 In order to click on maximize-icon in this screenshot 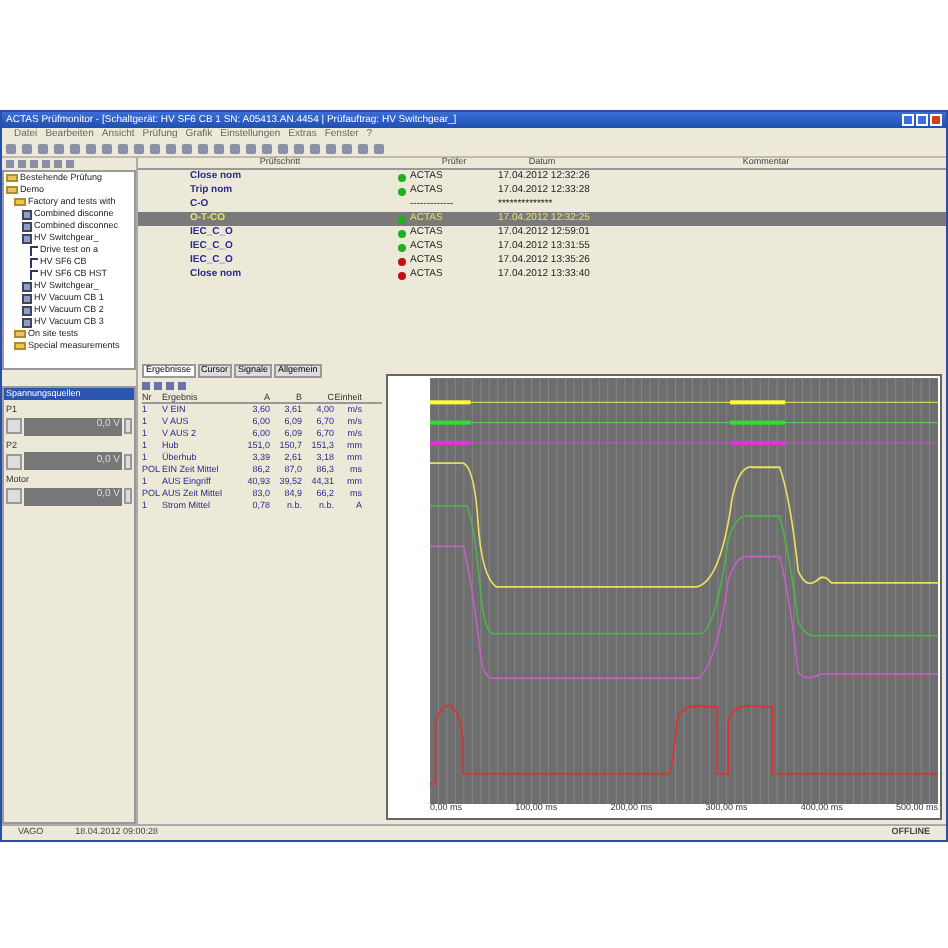, I will do `click(922, 120)`.